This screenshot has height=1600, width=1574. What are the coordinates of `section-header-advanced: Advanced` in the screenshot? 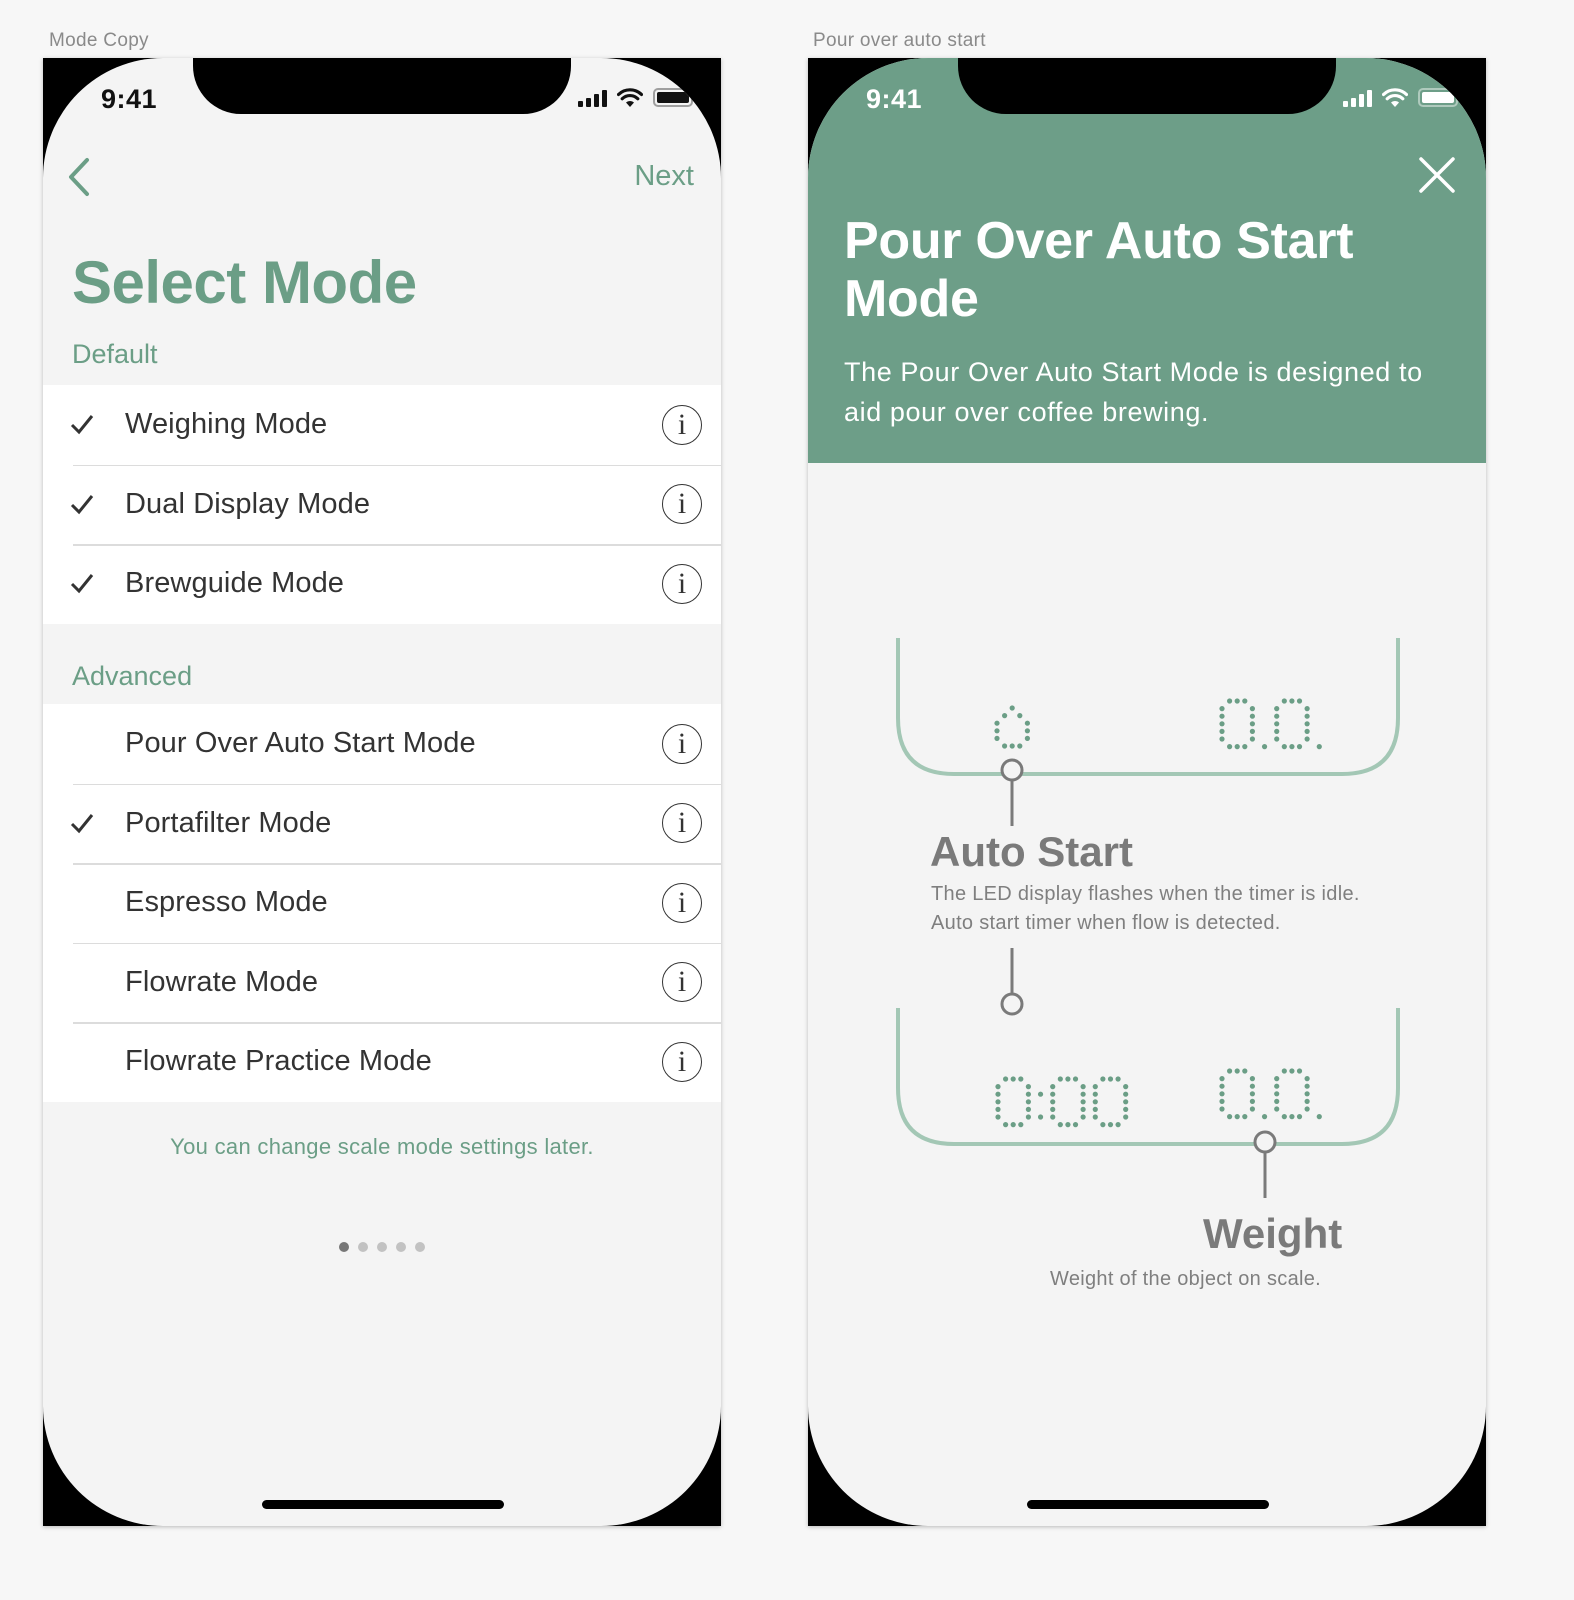 It's located at (132, 676).